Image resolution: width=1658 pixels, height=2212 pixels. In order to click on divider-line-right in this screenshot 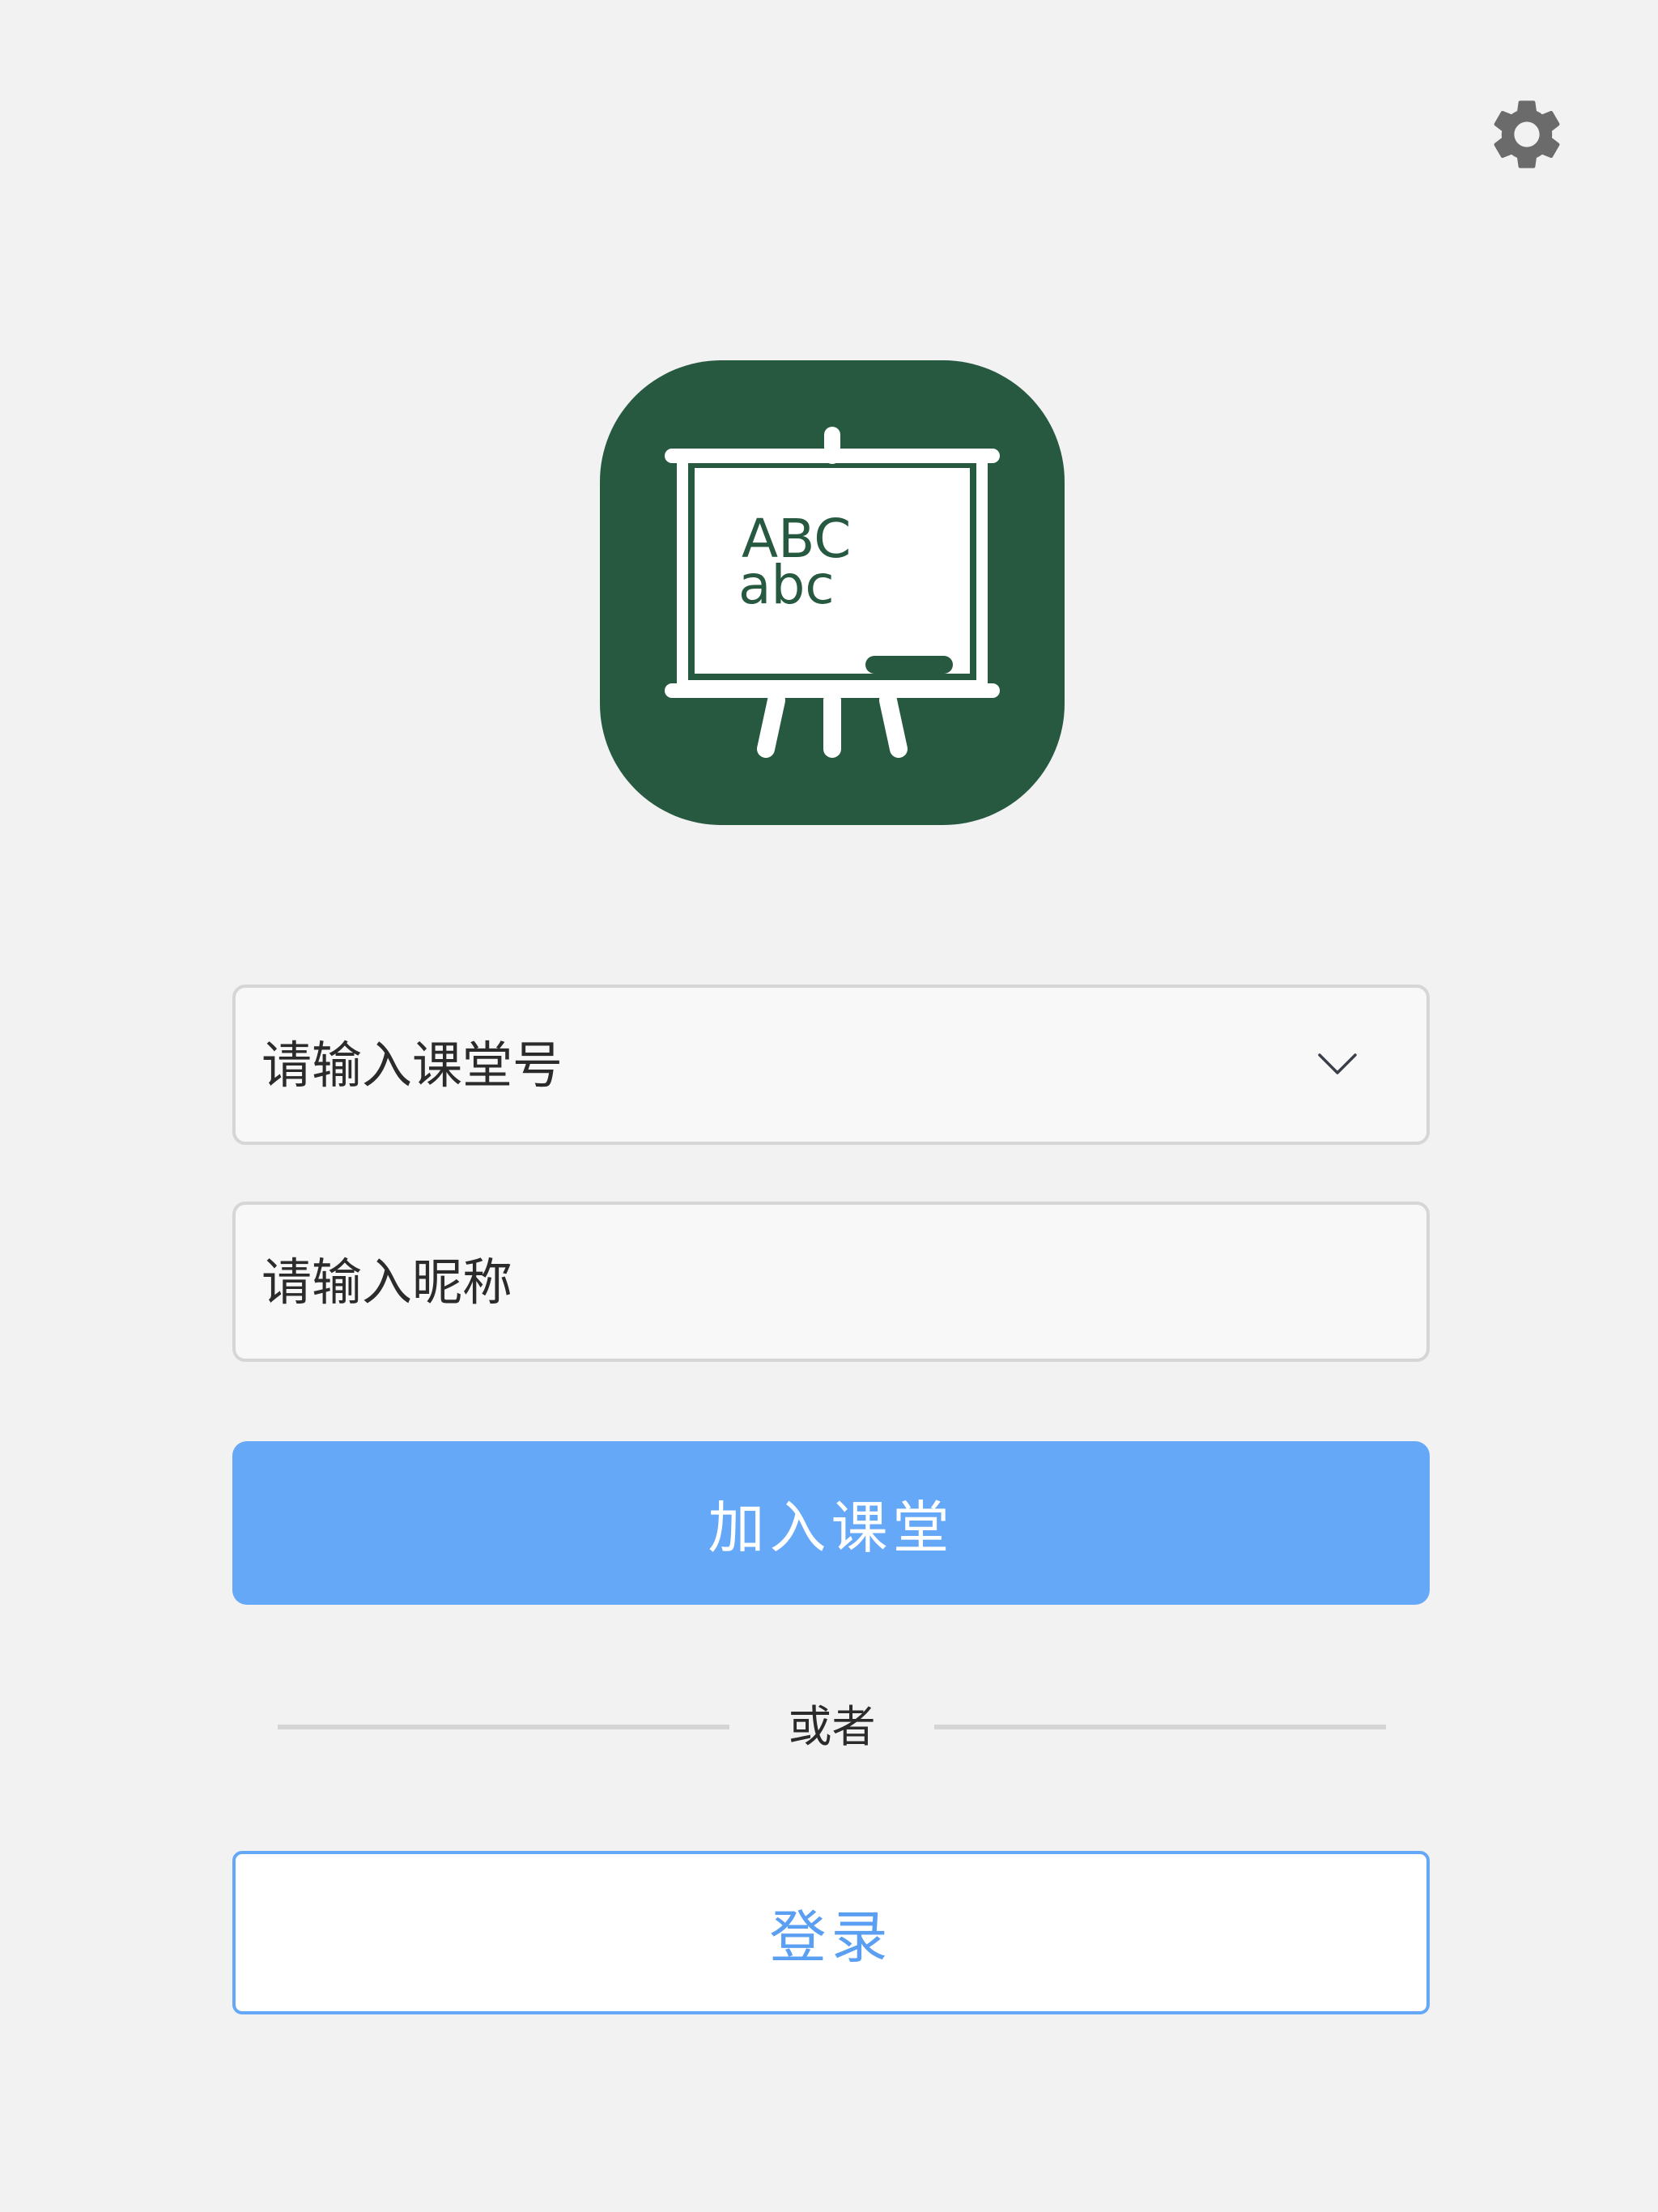, I will do `click(1160, 1727)`.